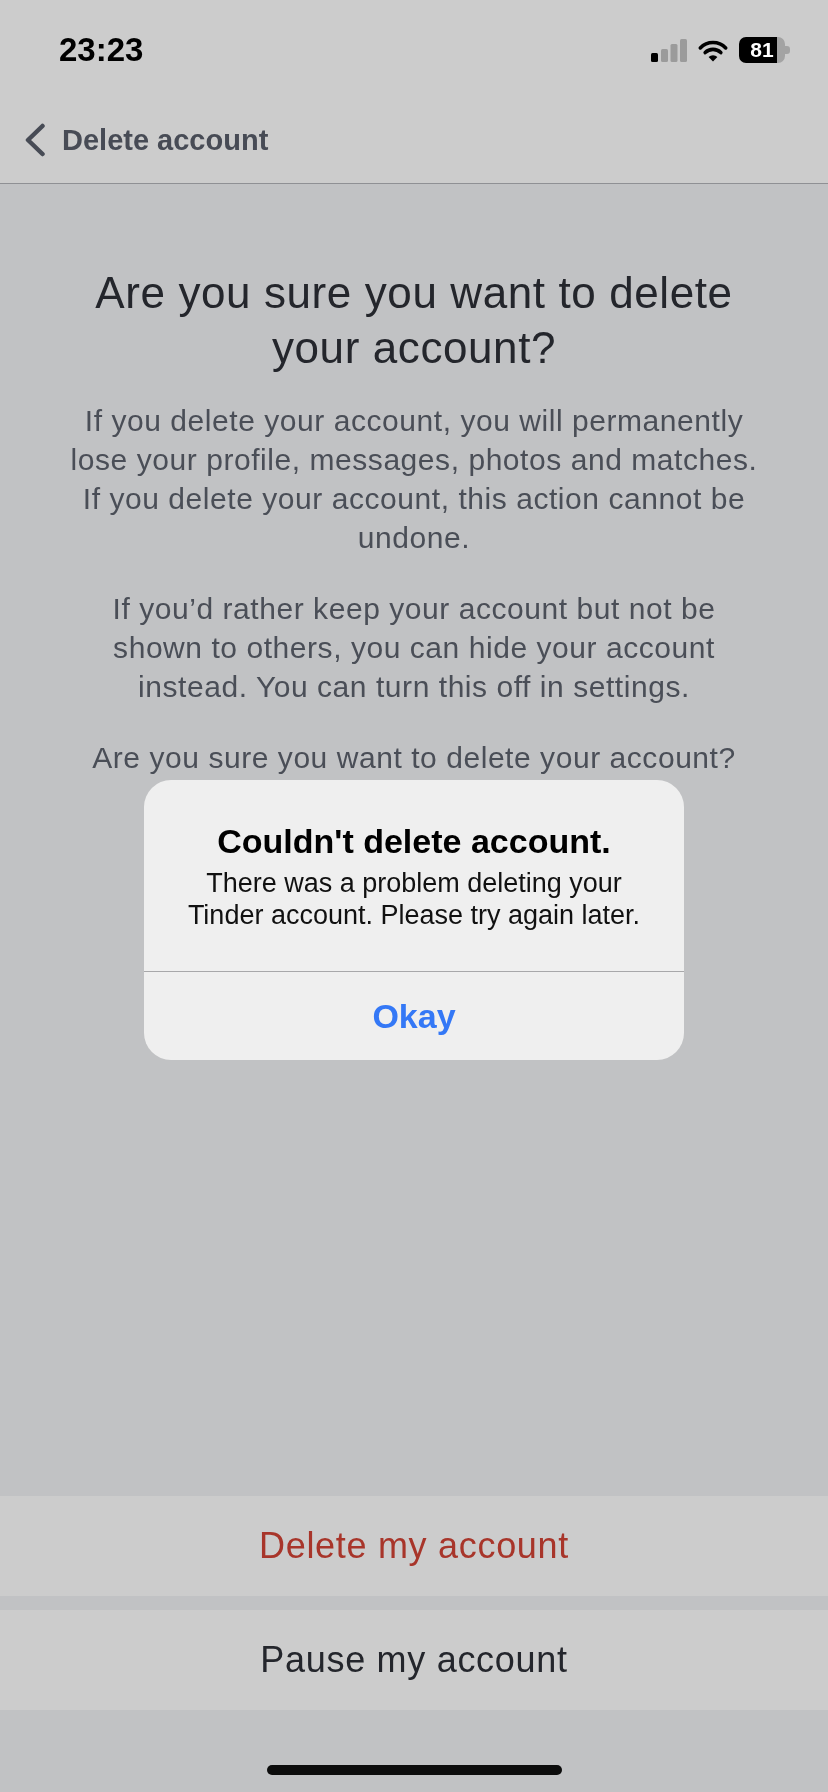 The width and height of the screenshot is (828, 1792). What do you see at coordinates (414, 1016) in the screenshot?
I see `okay-button: Okay` at bounding box center [414, 1016].